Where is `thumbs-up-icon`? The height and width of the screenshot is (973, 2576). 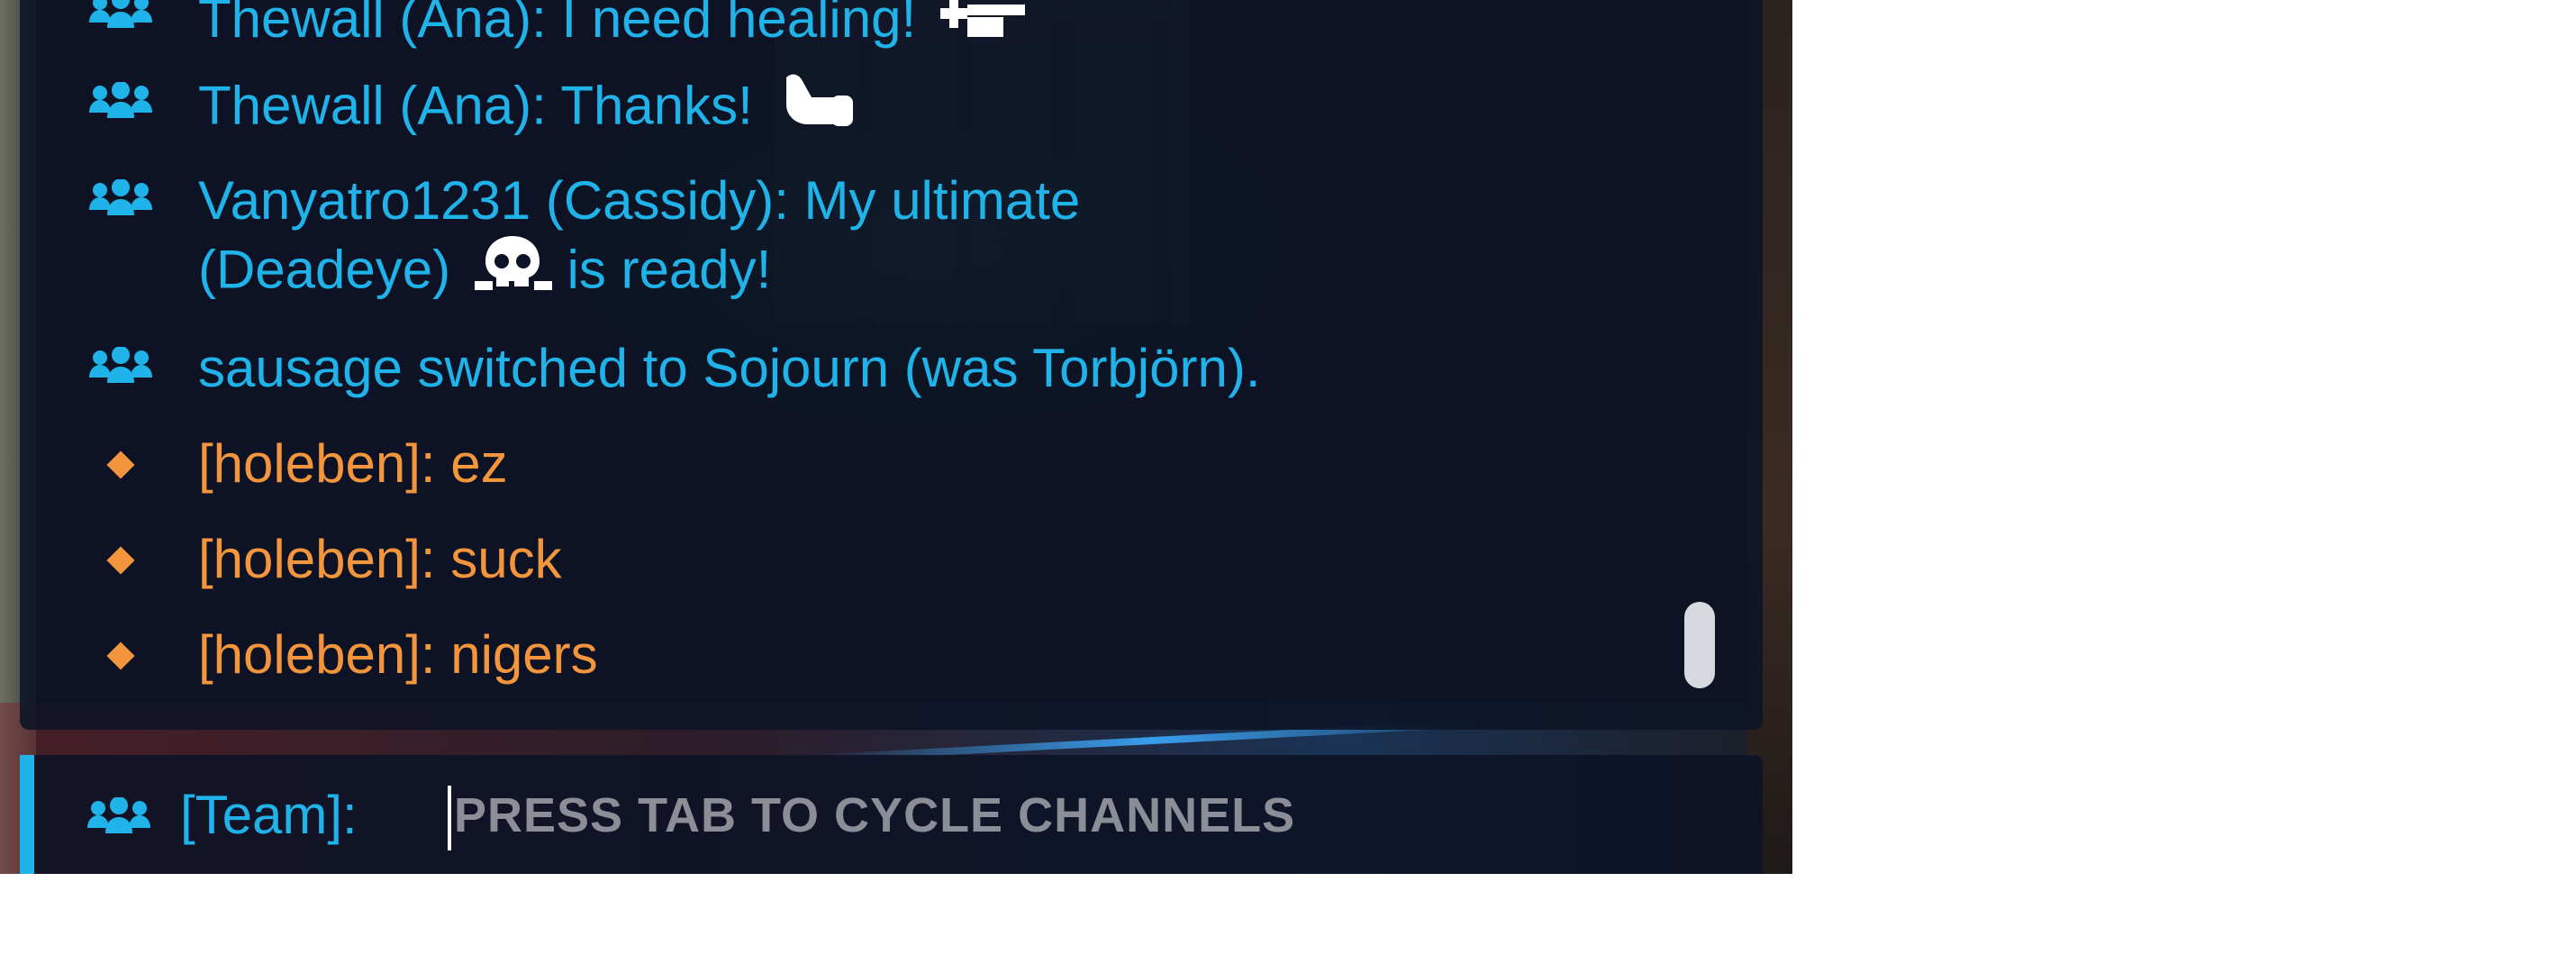 thumbs-up-icon is located at coordinates (817, 110).